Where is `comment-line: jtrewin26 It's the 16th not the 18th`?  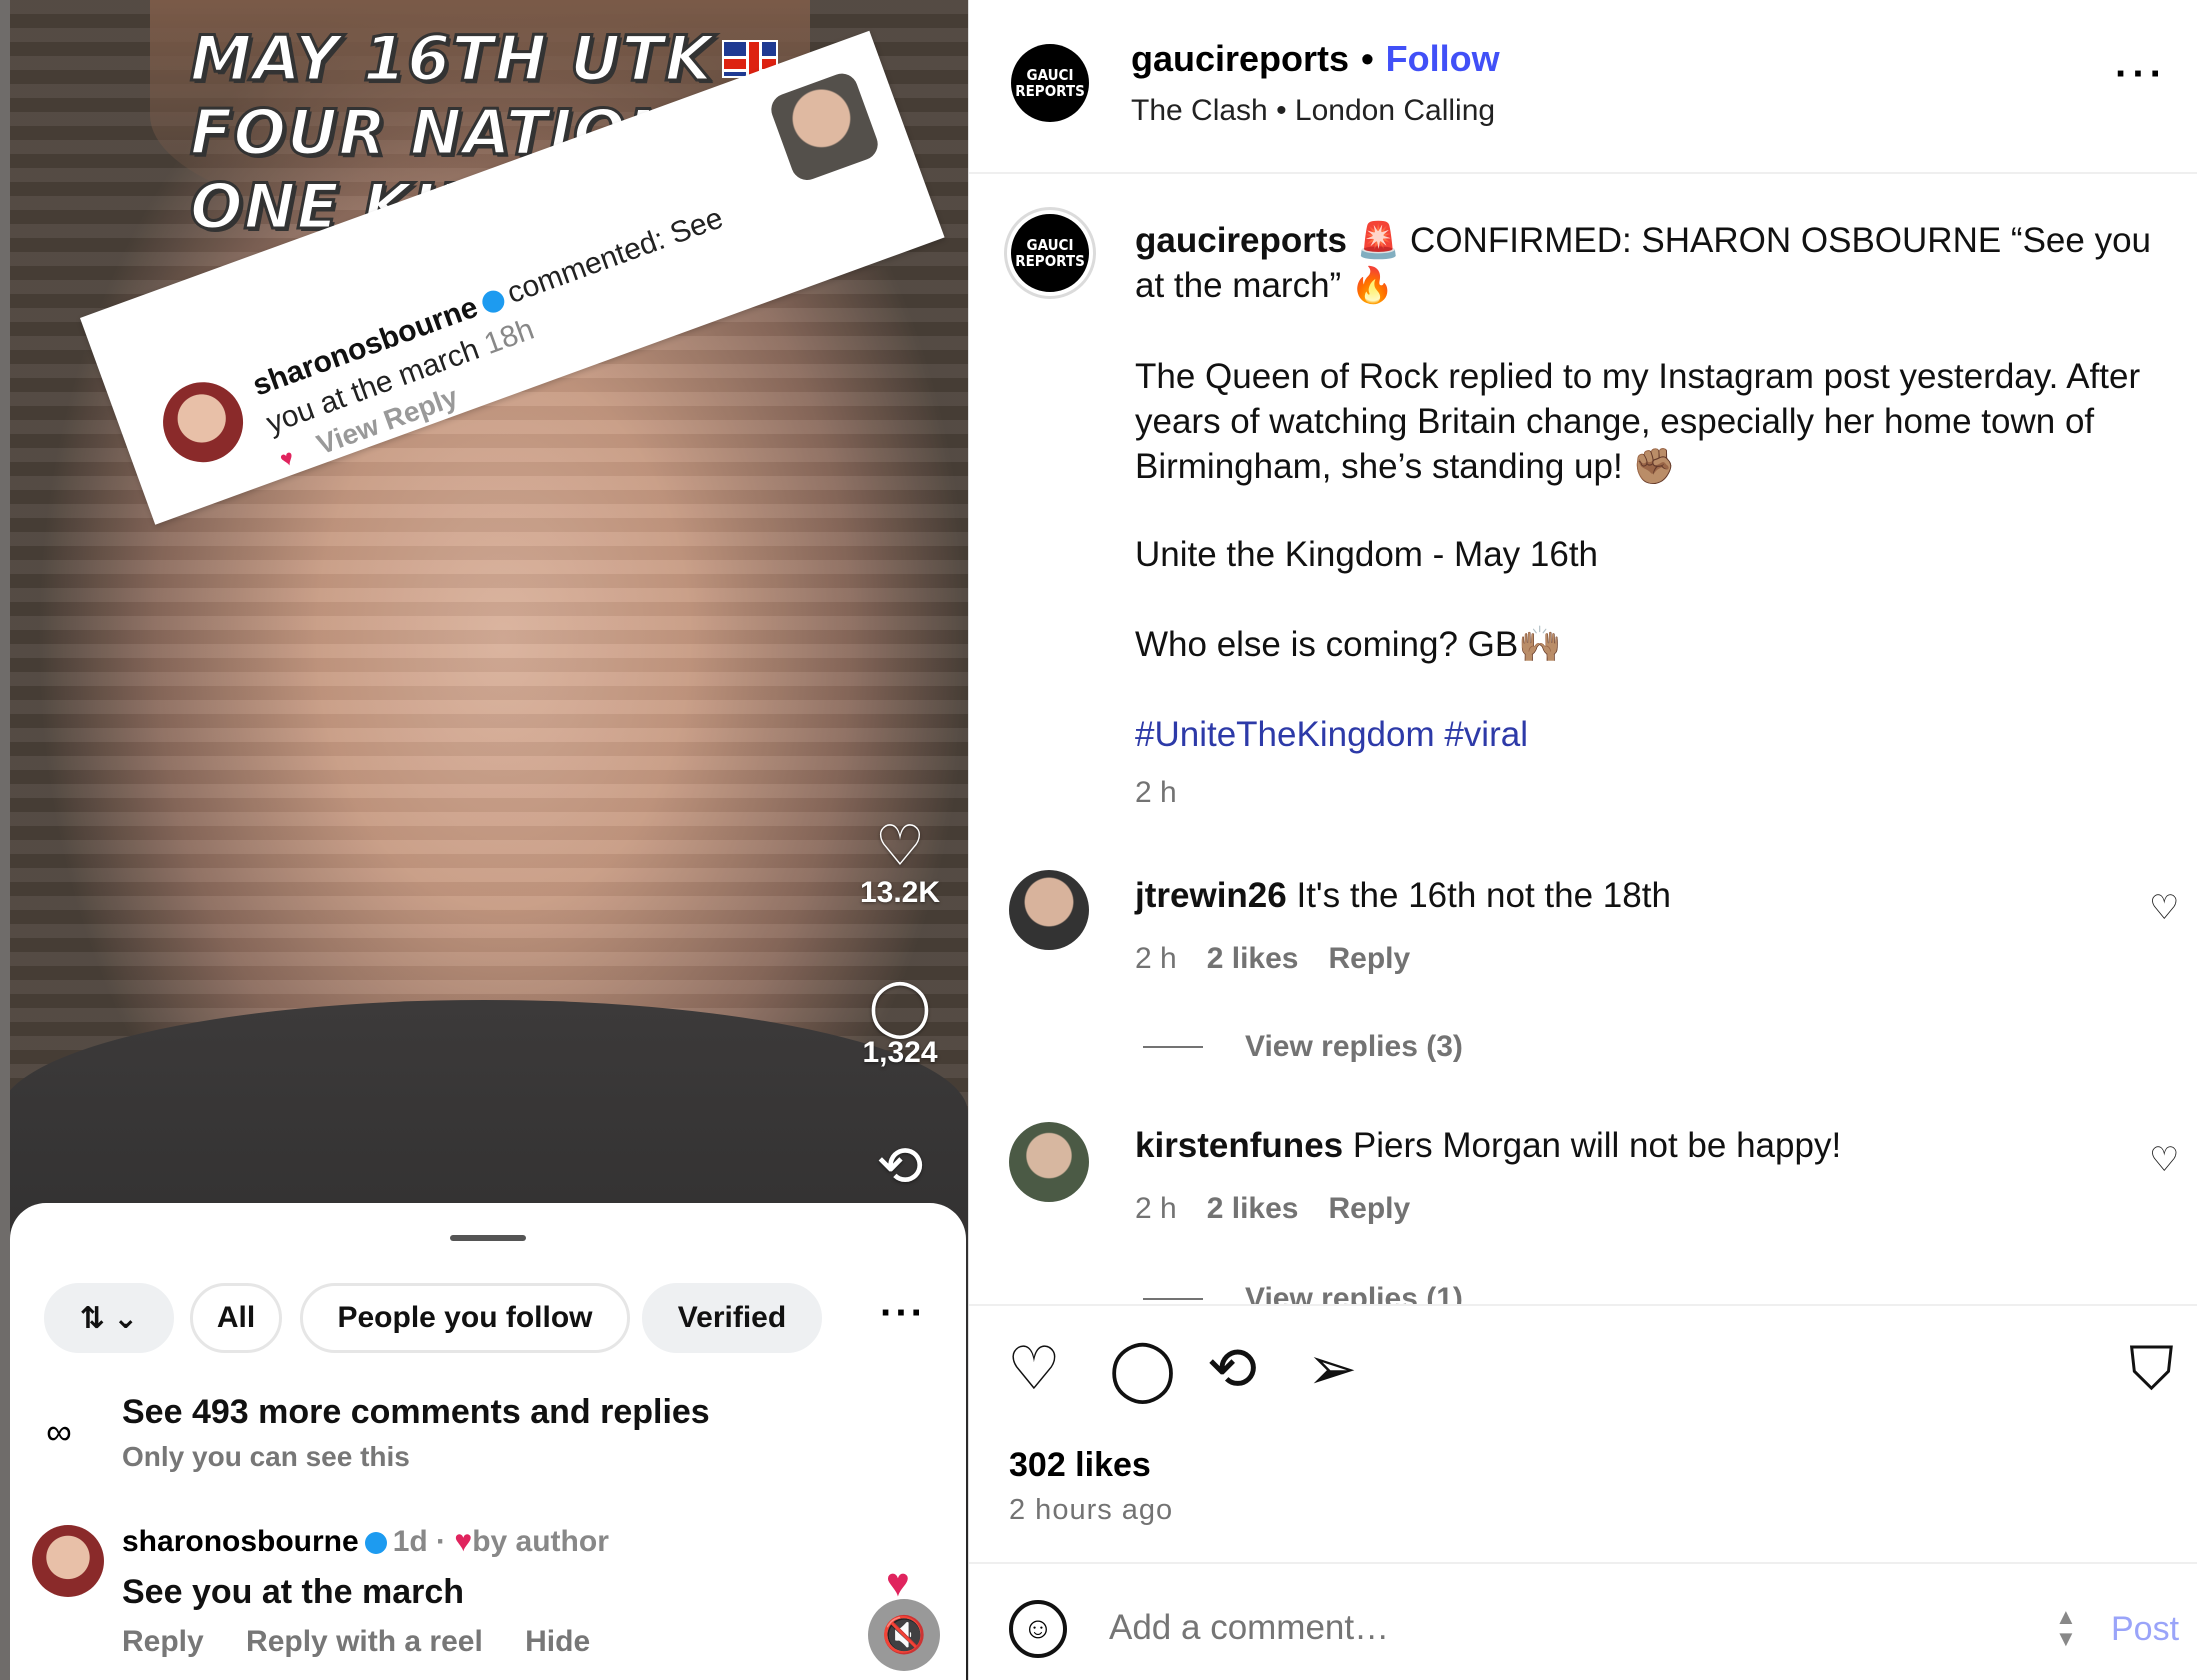
comment-line: jtrewin26 It's the 16th not the 18th is located at coordinates (1403, 896).